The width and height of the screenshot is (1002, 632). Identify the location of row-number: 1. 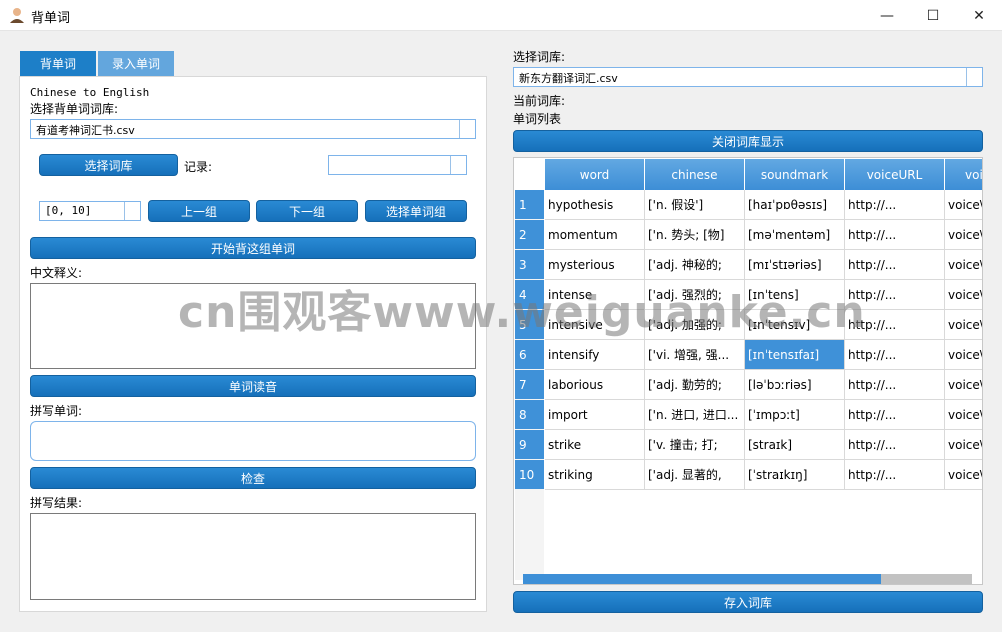
(529, 204).